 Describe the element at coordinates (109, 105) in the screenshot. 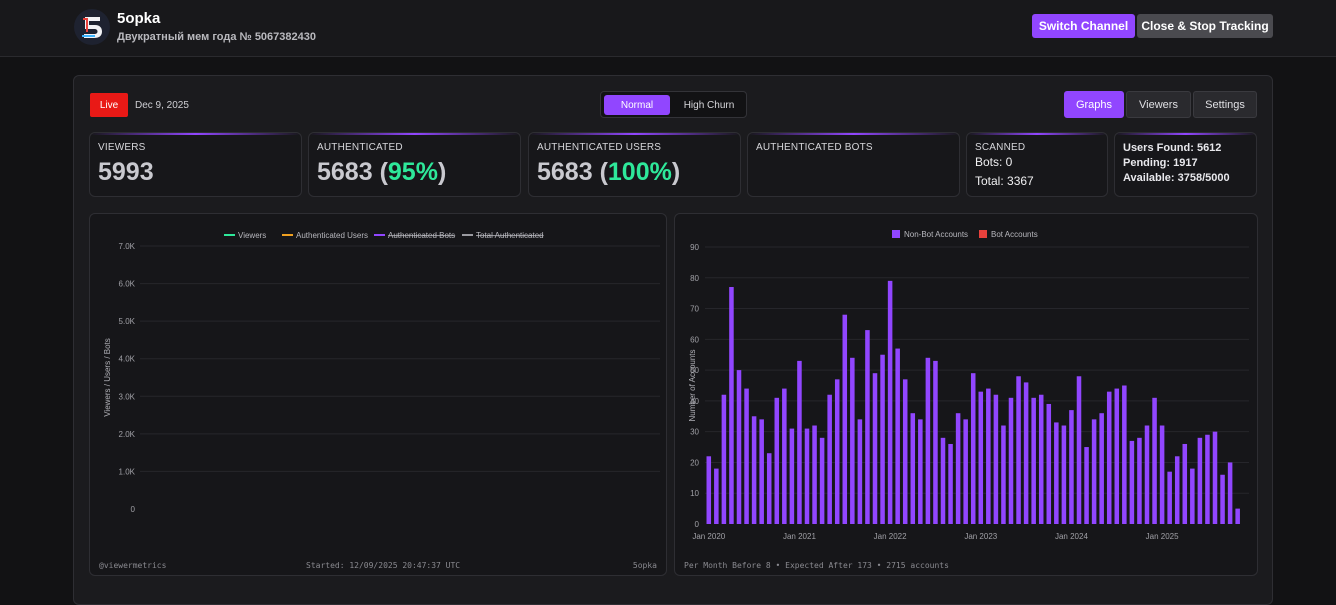

I see `live-badge: Live` at that location.